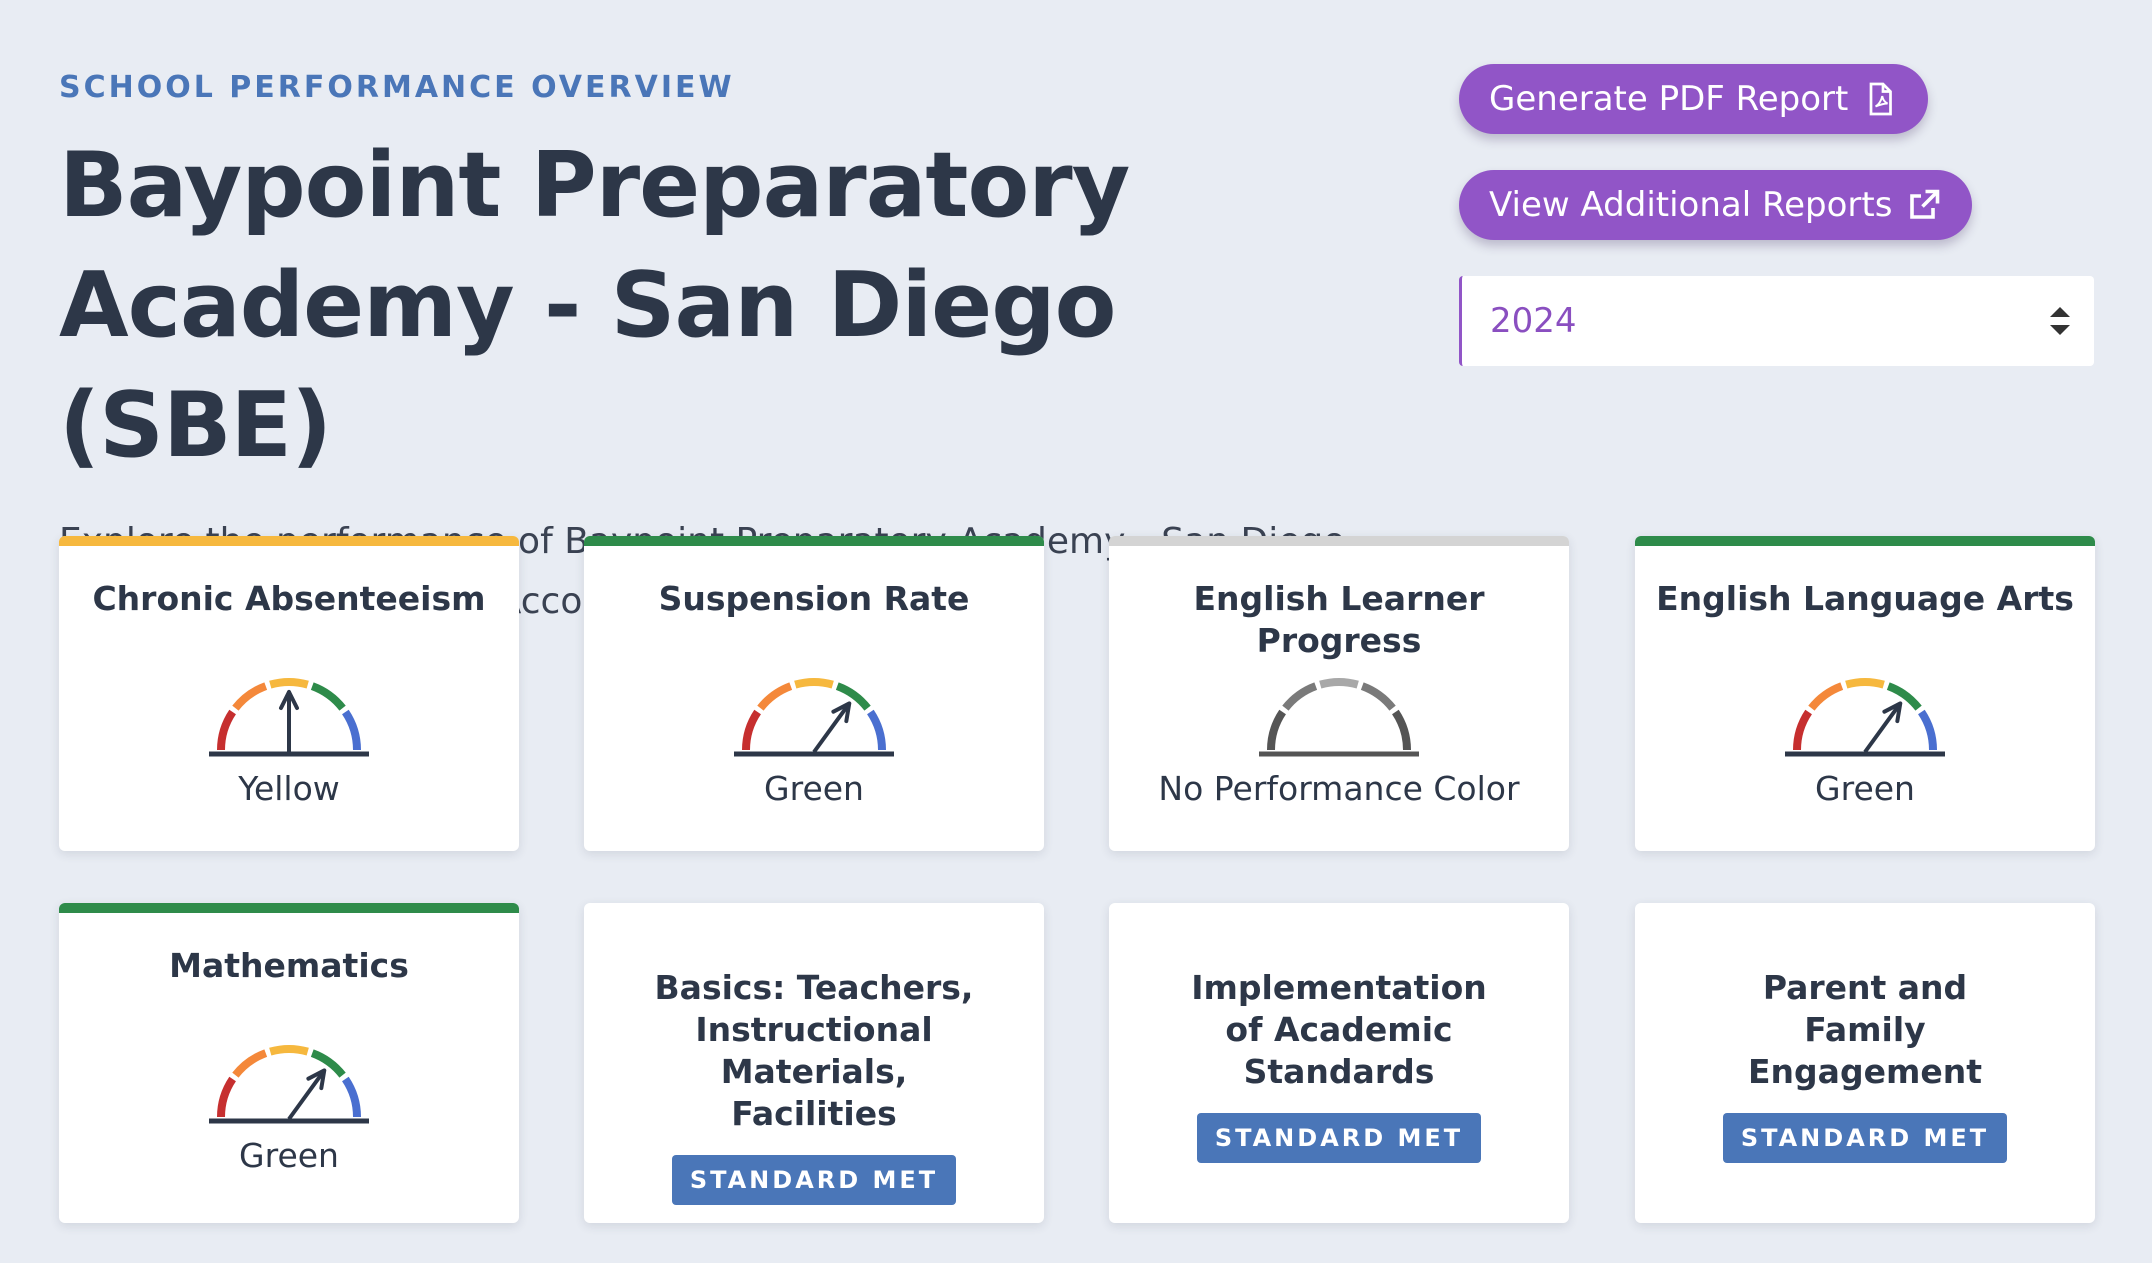 The image size is (2152, 1263). Describe the element at coordinates (1339, 788) in the screenshot. I see `indicator-status: No Performance Color` at that location.